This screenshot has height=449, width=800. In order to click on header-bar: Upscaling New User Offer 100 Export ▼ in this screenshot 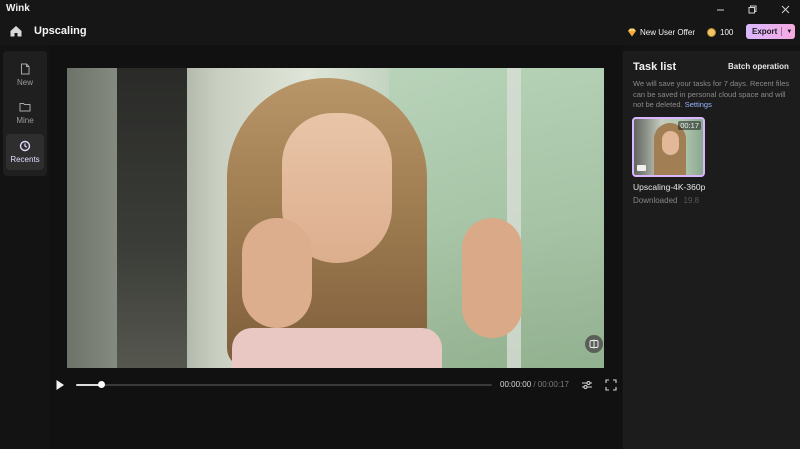, I will do `click(400, 31)`.